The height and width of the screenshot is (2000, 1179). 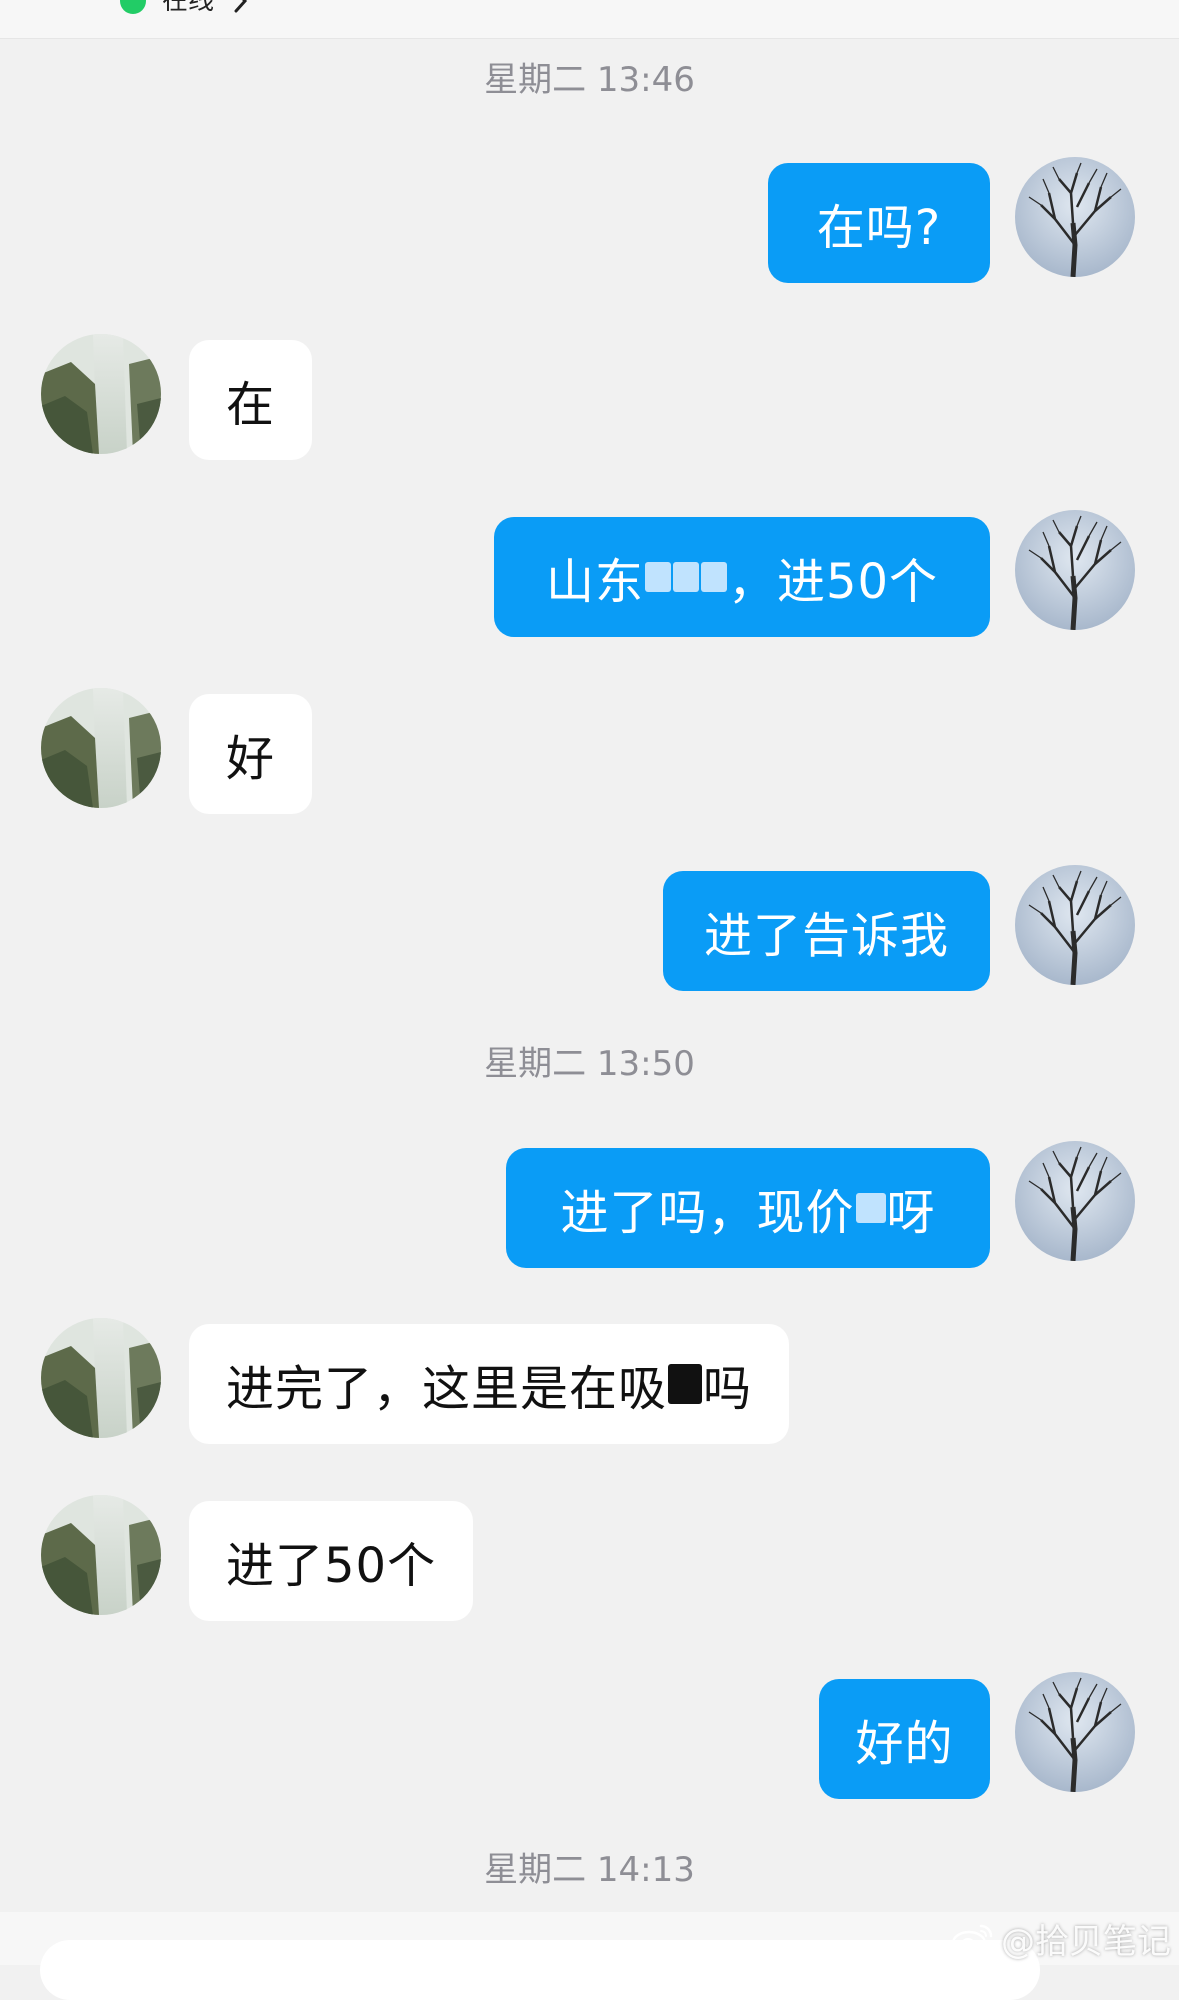 I want to click on message-bubble-outgoing: 进了告诉我, so click(x=826, y=931).